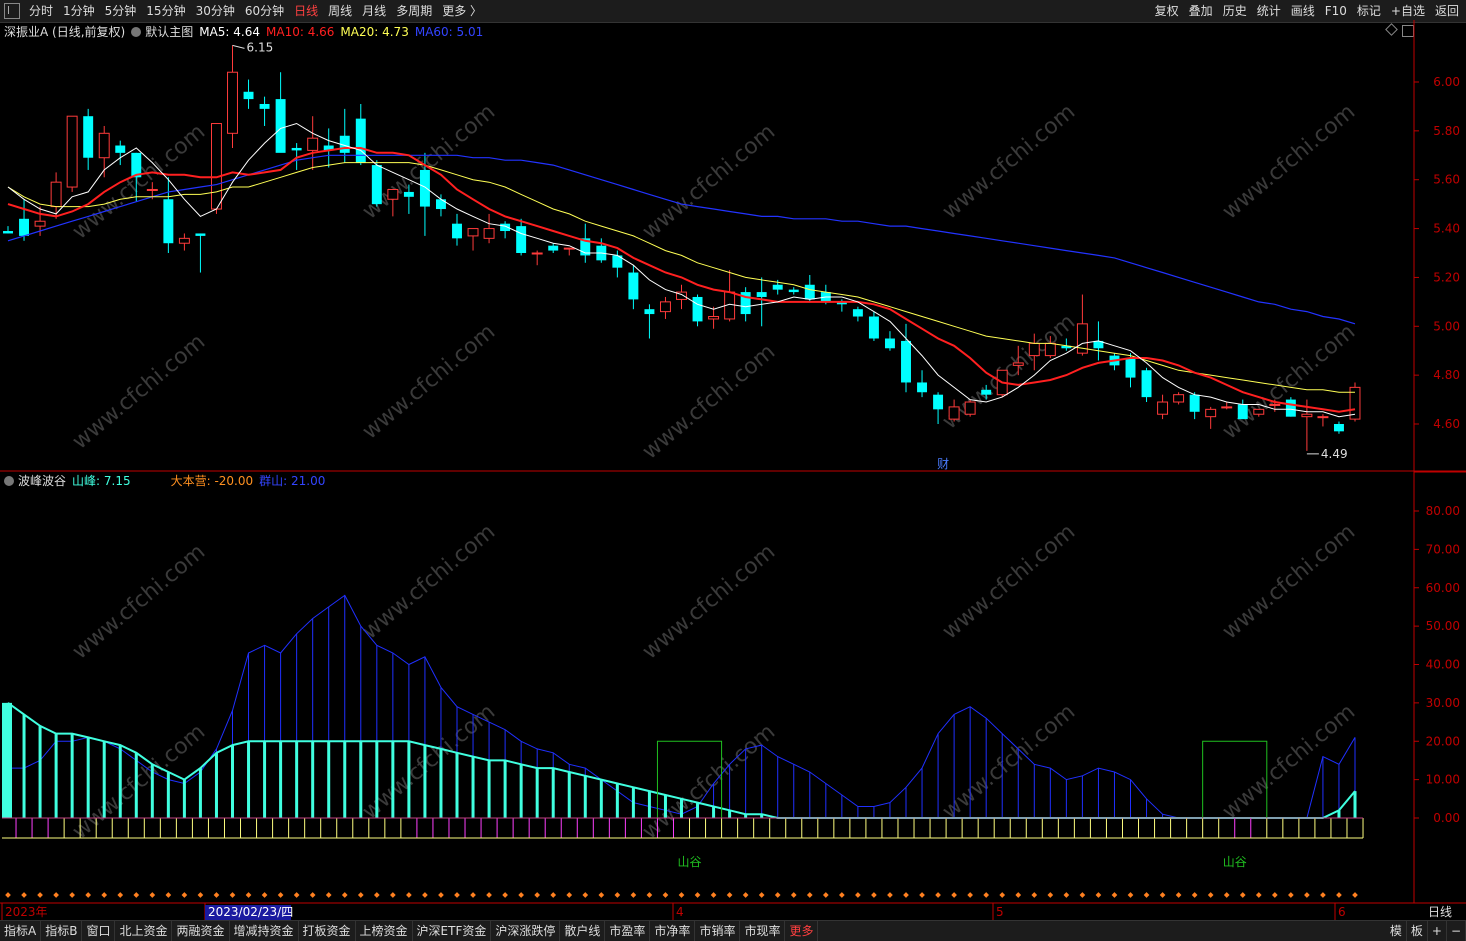  I want to click on draw-line-button: 画线, so click(1303, 11).